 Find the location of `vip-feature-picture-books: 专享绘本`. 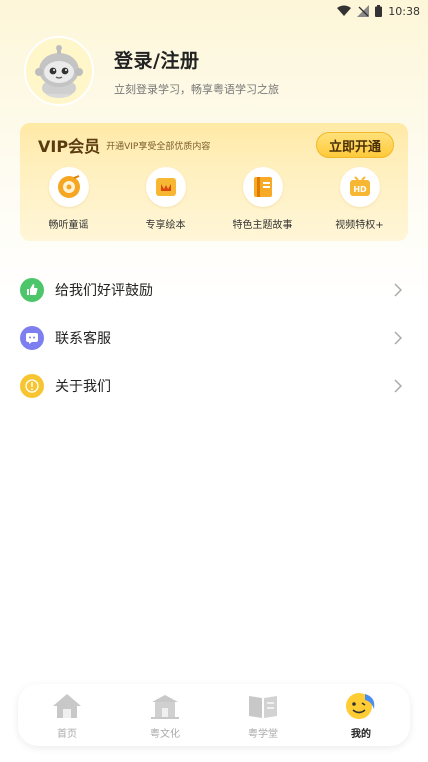

vip-feature-picture-books: 专享绘本 is located at coordinates (166, 202).